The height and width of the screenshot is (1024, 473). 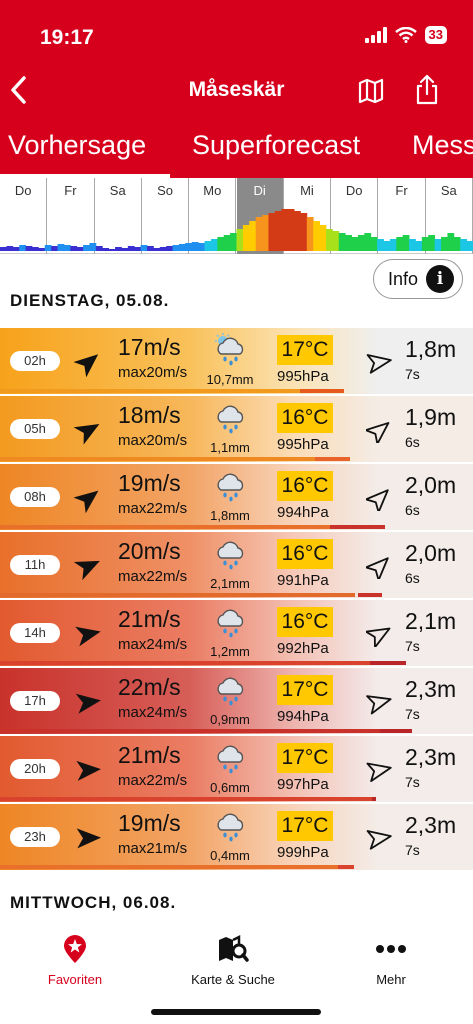 I want to click on wifi-icon, so click(x=405, y=35).